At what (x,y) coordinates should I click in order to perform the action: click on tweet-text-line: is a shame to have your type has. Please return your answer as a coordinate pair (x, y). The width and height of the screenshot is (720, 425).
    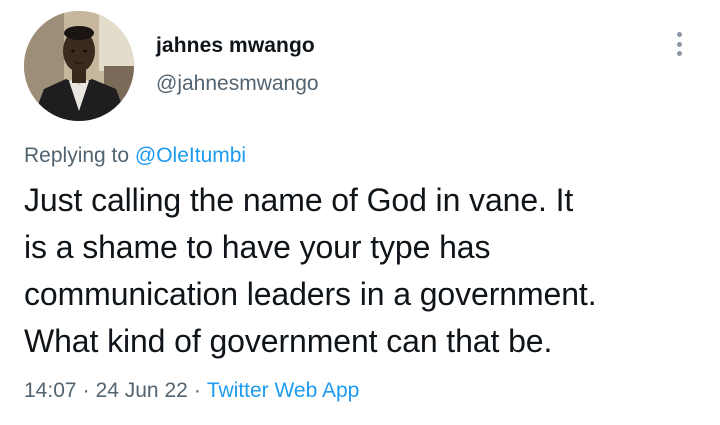
    Looking at the image, I should click on (257, 247).